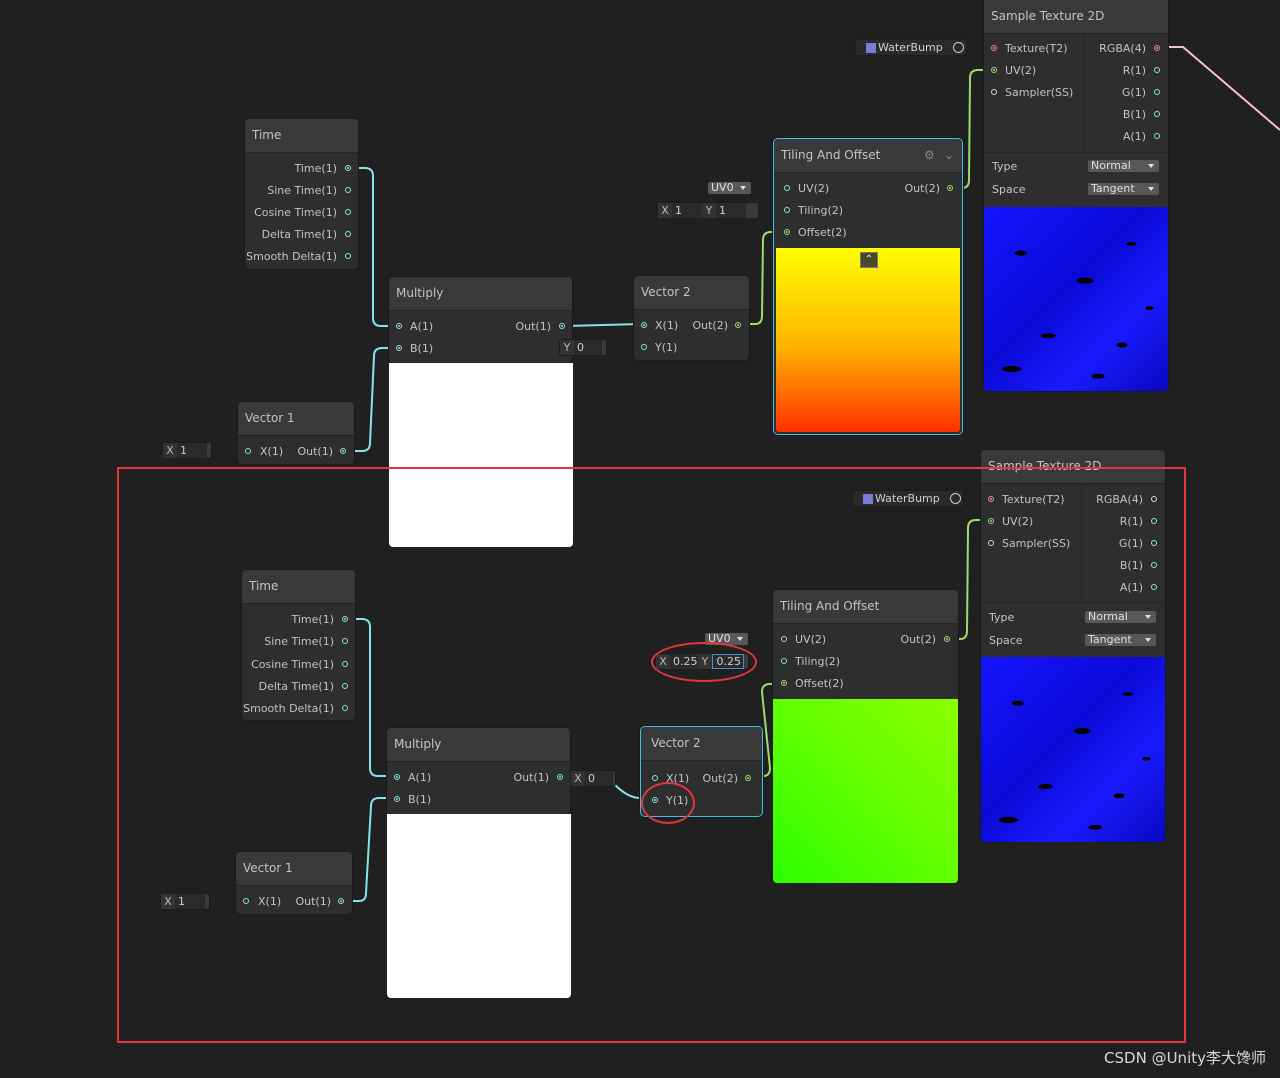 The width and height of the screenshot is (1280, 1078). What do you see at coordinates (684, 661) in the screenshot?
I see `x-value: 0.25` at bounding box center [684, 661].